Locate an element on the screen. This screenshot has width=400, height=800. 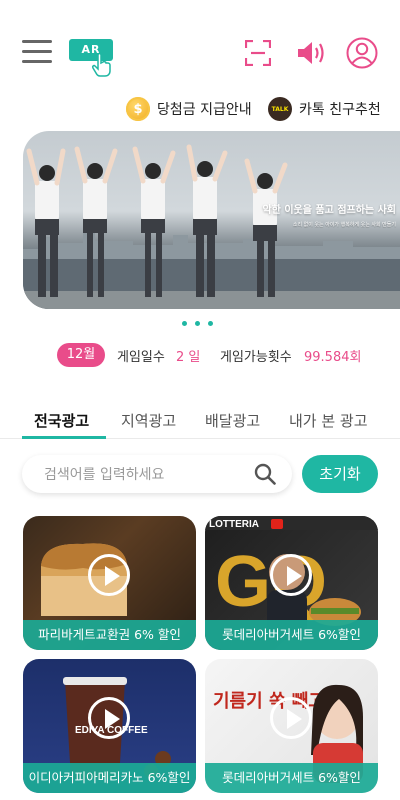
ad-card-paris-baguette: 파리바게트교환권 6% 할인 is located at coordinates (109, 583).